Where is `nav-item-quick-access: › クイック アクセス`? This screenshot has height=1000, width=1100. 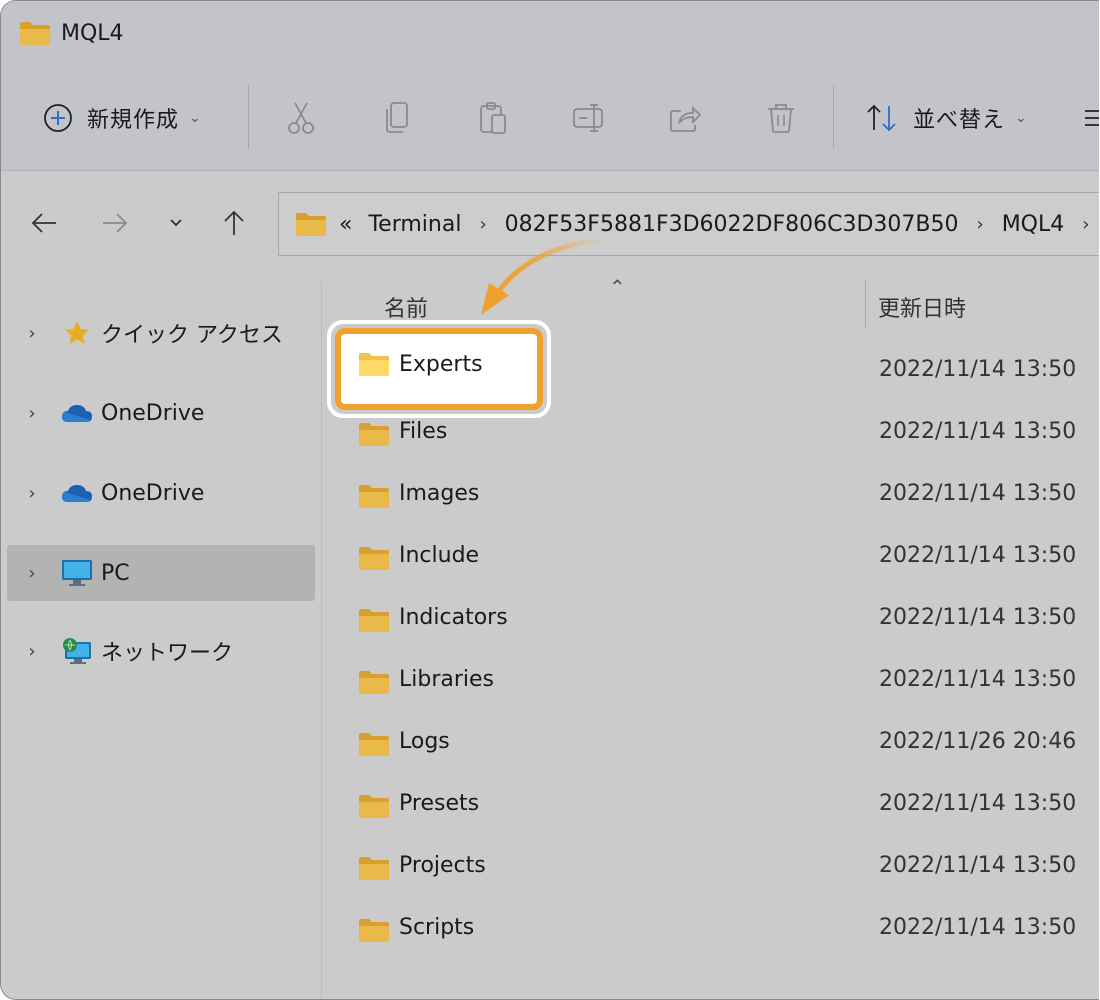
nav-item-quick-access: › クイック アクセス is located at coordinates (161, 333).